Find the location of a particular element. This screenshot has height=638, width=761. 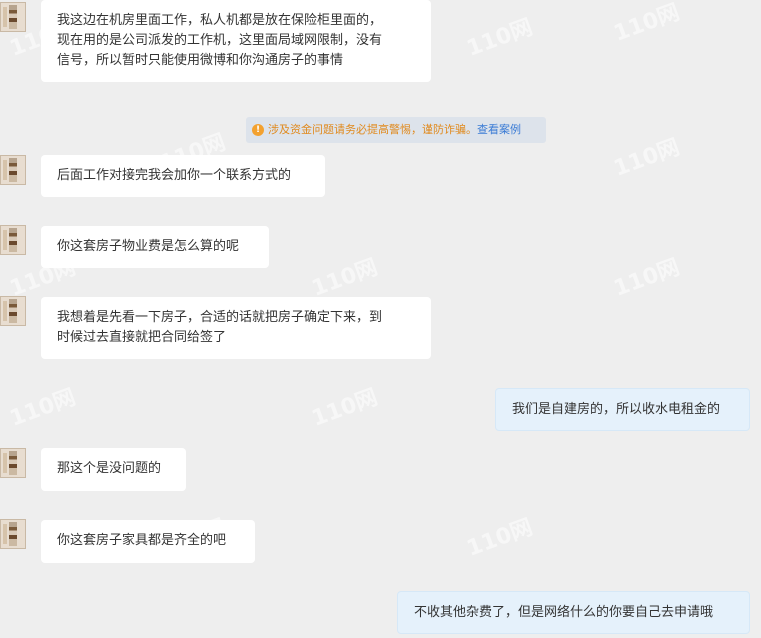

message-bubble: 那这个是没问题的 is located at coordinates (113, 469).